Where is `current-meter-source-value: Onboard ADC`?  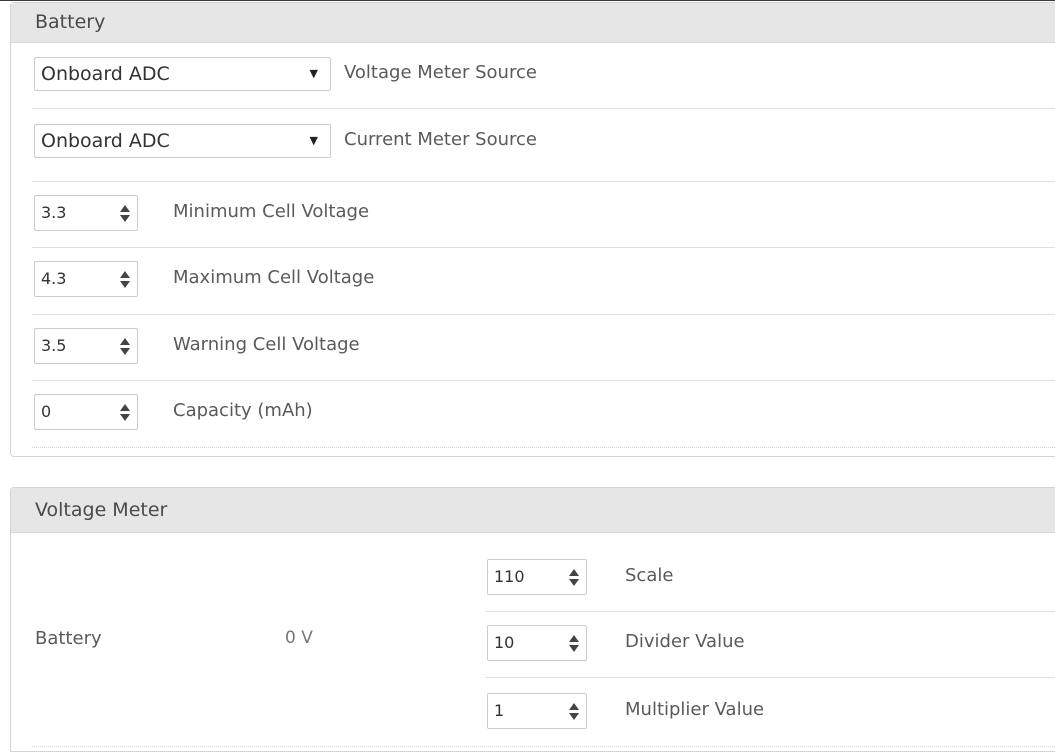 current-meter-source-value: Onboard ADC is located at coordinates (105, 141).